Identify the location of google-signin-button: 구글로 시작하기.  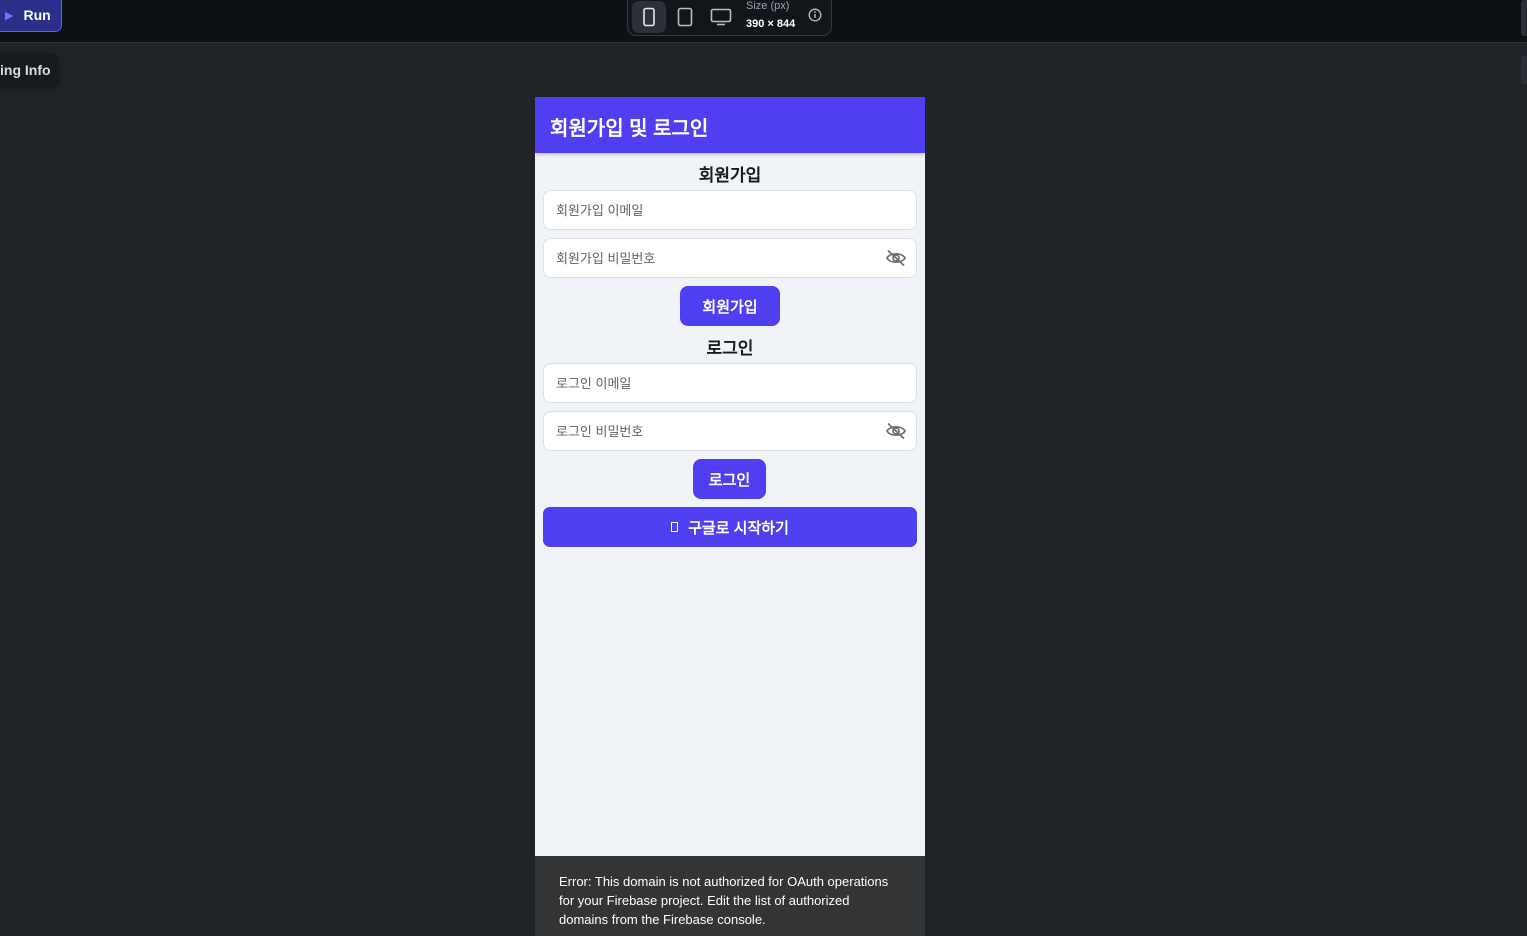
(730, 527).